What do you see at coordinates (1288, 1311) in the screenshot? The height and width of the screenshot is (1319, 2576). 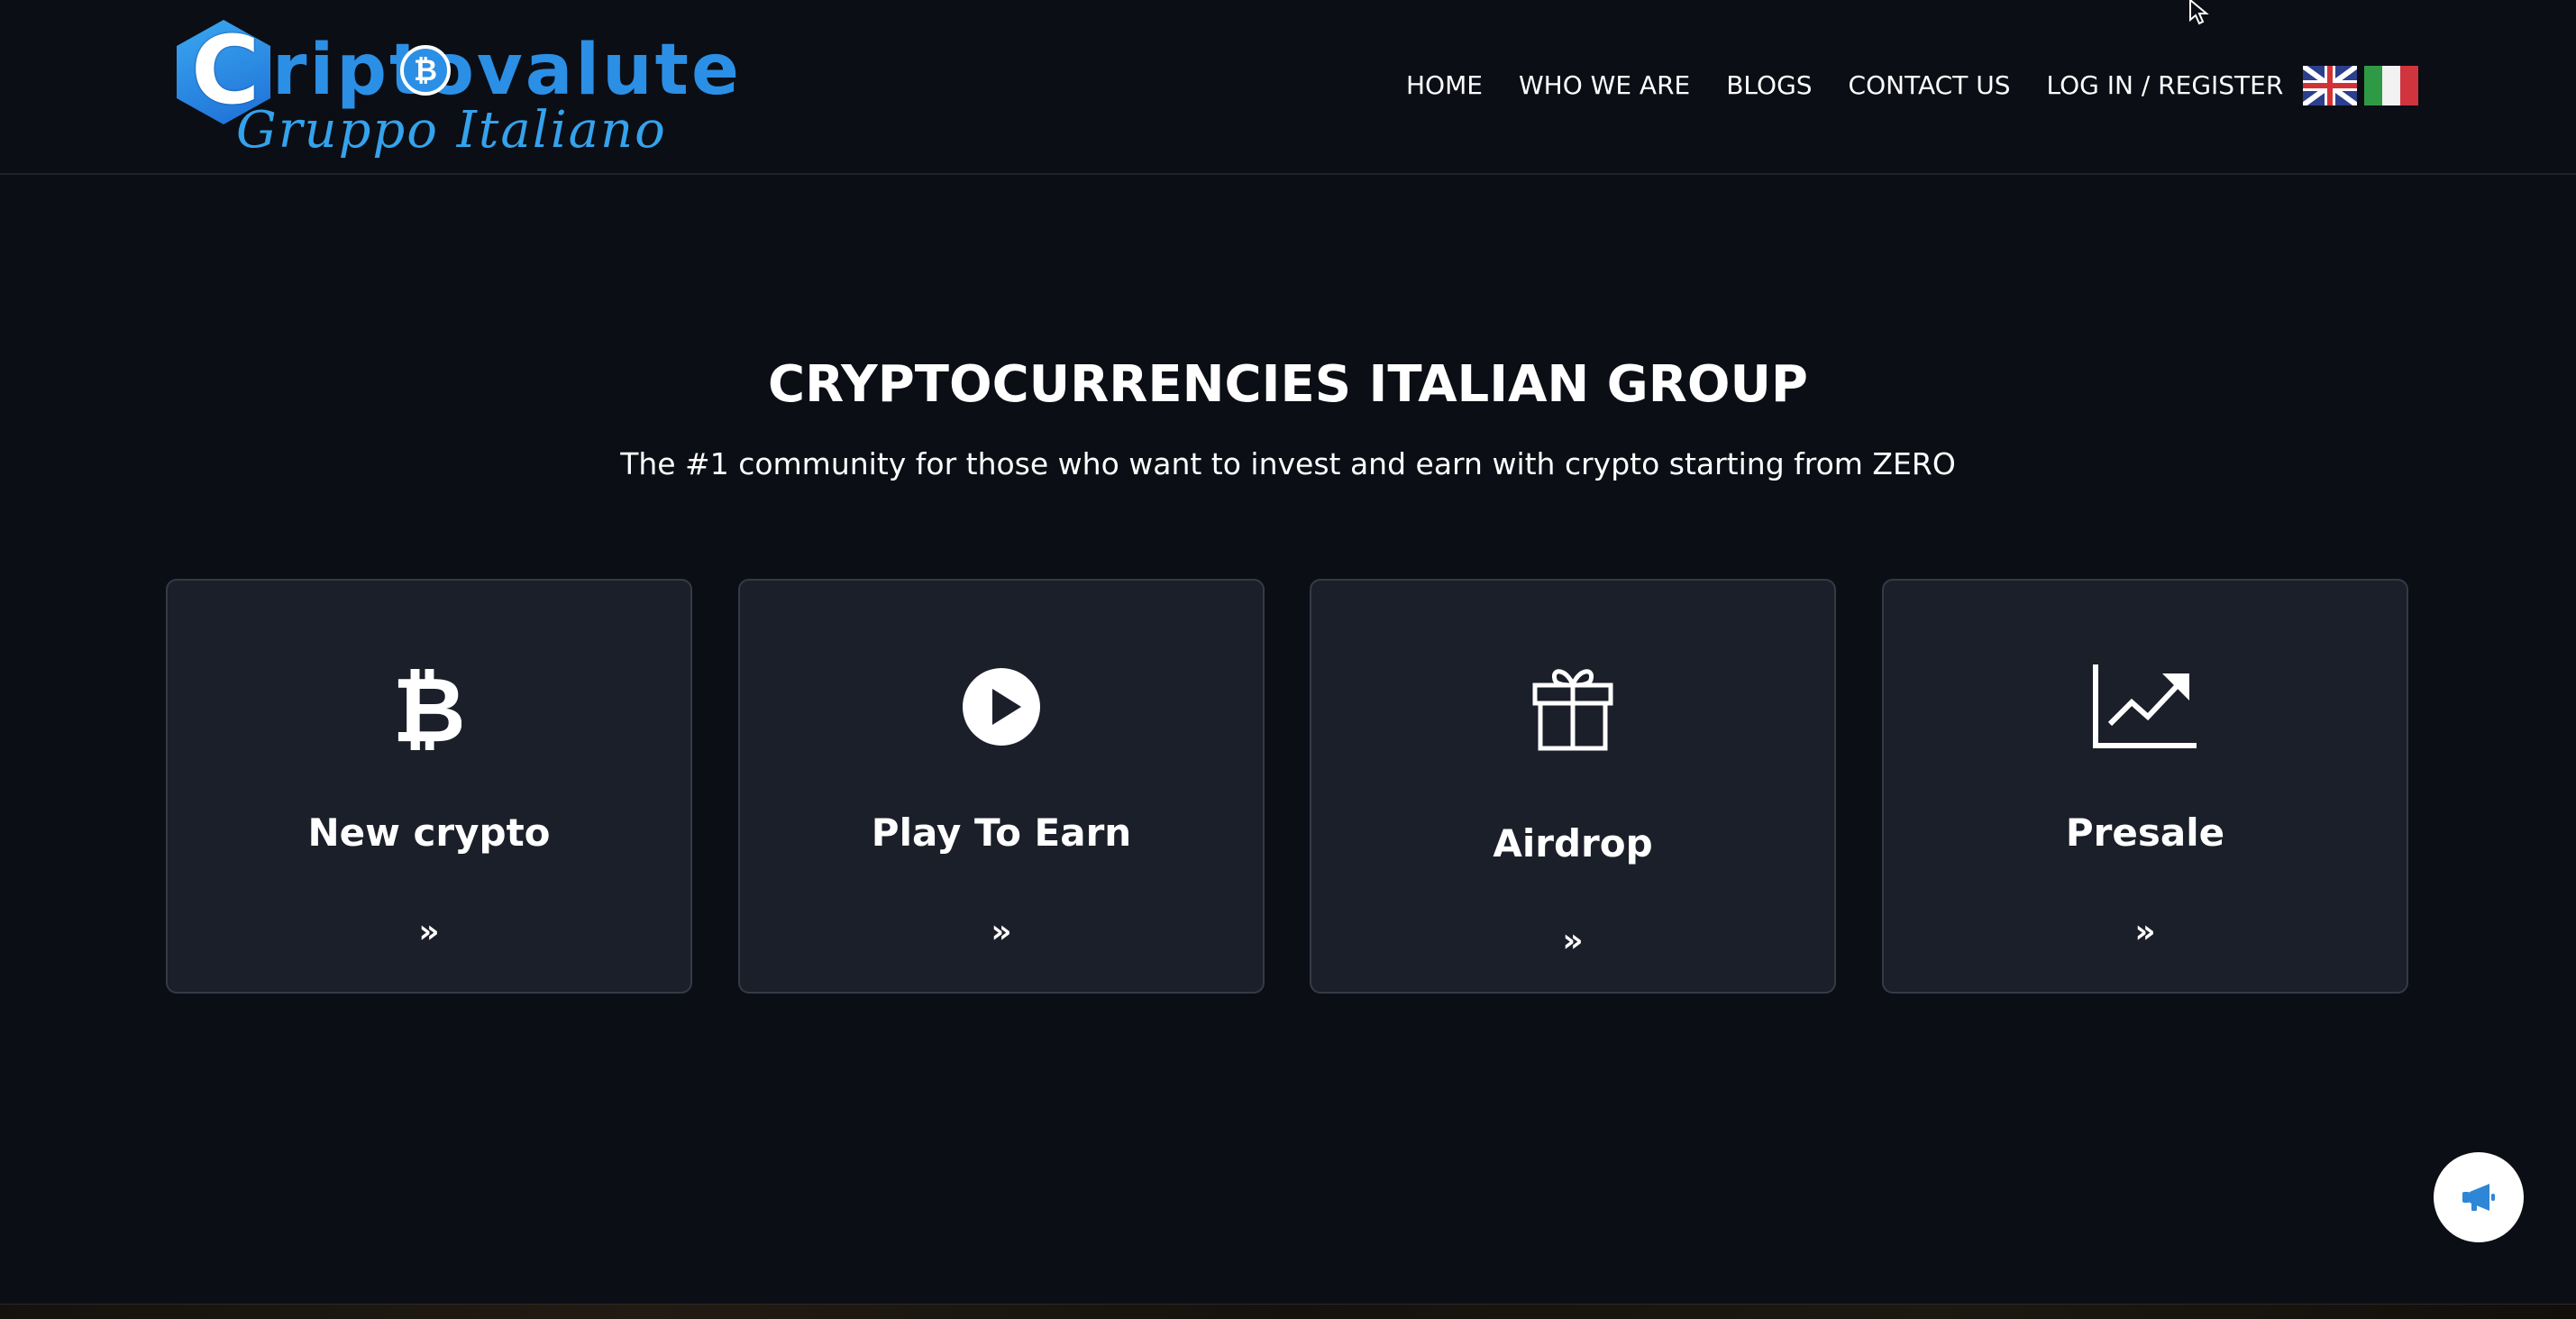 I see `next-section-edge` at bounding box center [1288, 1311].